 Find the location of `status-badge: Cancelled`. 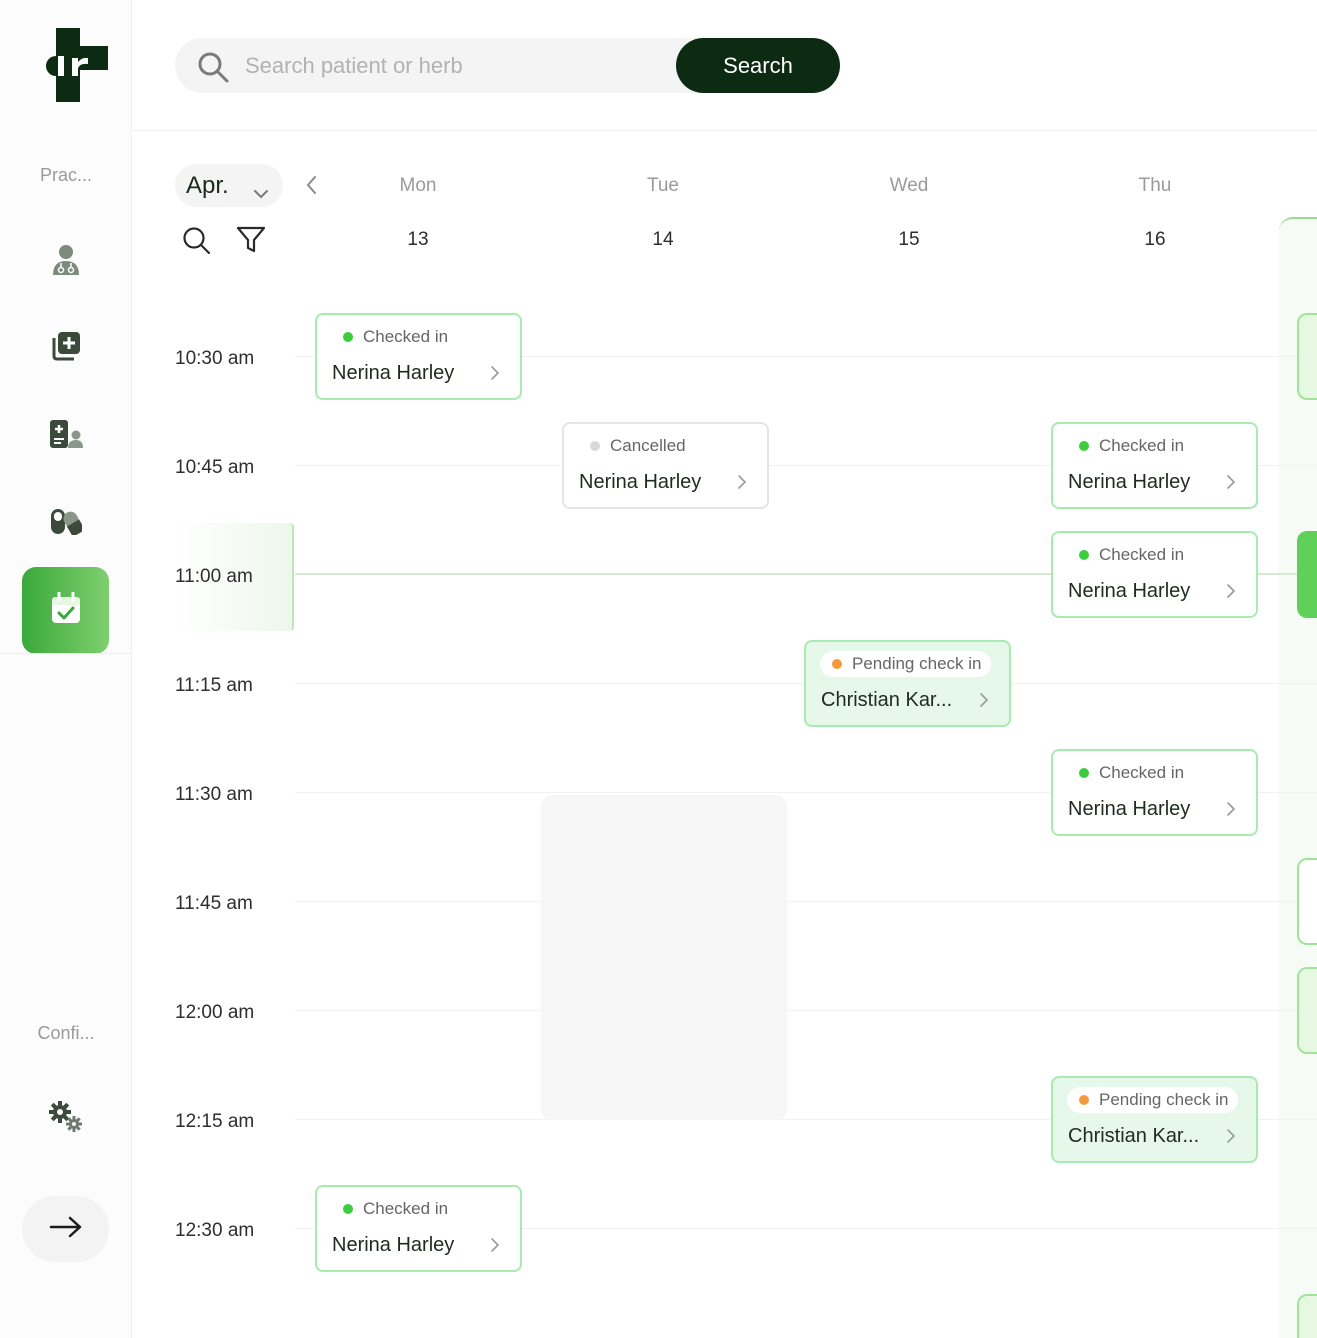

status-badge: Cancelled is located at coordinates (637, 446).